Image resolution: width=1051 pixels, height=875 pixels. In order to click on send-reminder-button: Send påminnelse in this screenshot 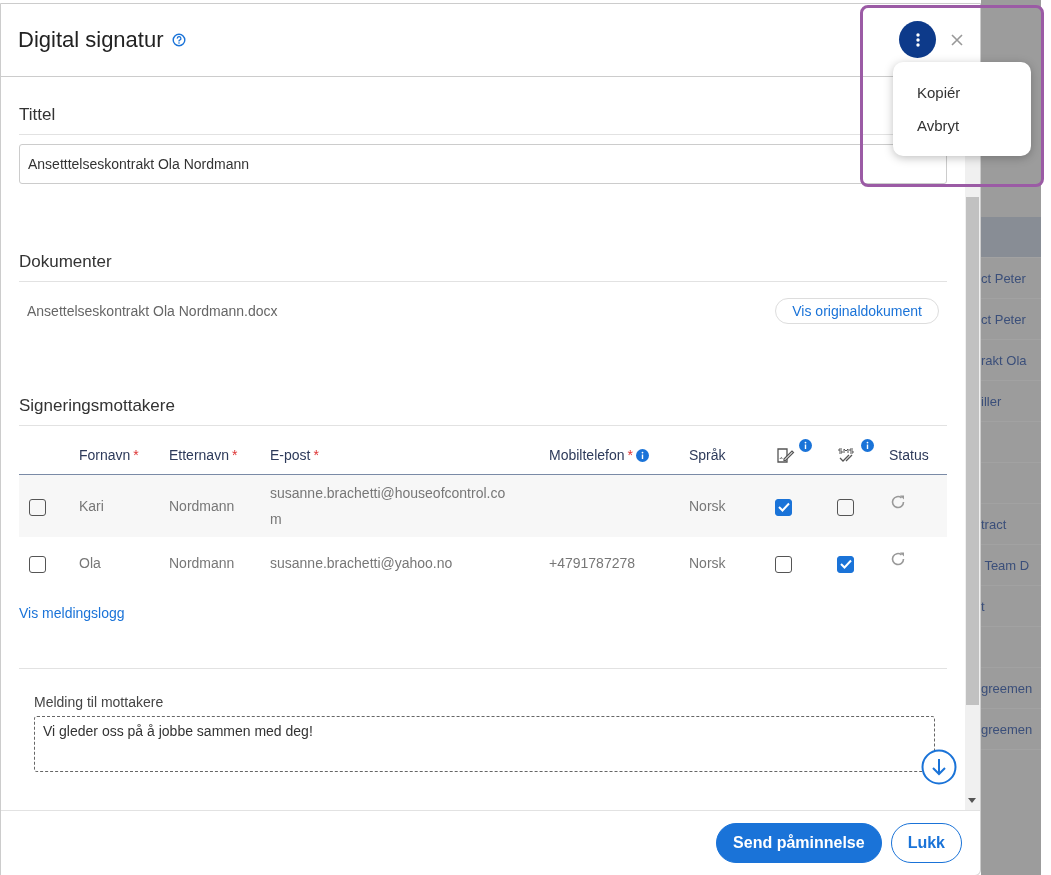, I will do `click(799, 843)`.